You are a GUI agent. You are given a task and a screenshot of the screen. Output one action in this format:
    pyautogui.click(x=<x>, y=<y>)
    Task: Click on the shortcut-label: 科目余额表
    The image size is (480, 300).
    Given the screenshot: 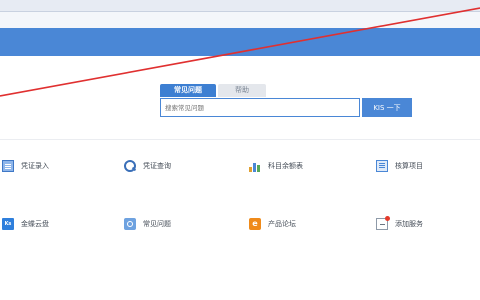 What is the action you would take?
    pyautogui.click(x=285, y=166)
    